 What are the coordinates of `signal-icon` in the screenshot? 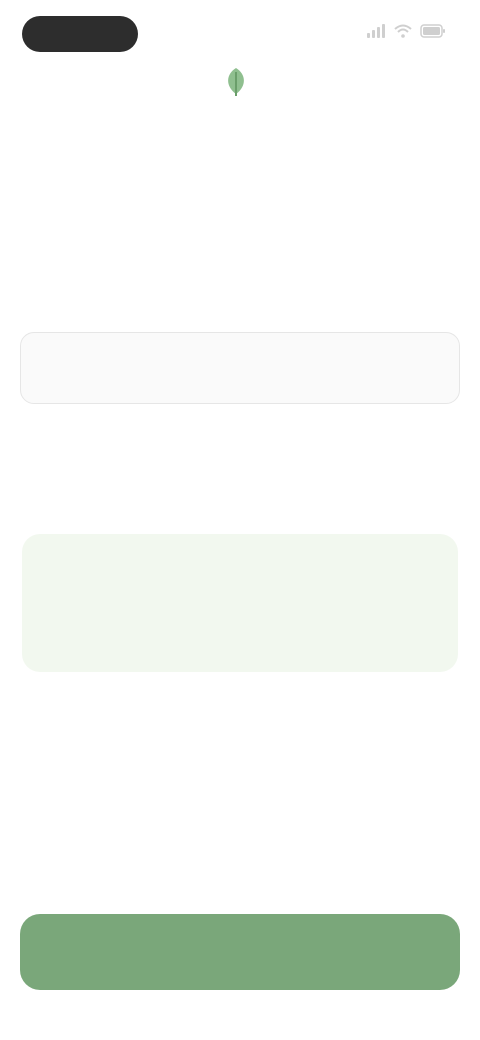 It's located at (376, 31).